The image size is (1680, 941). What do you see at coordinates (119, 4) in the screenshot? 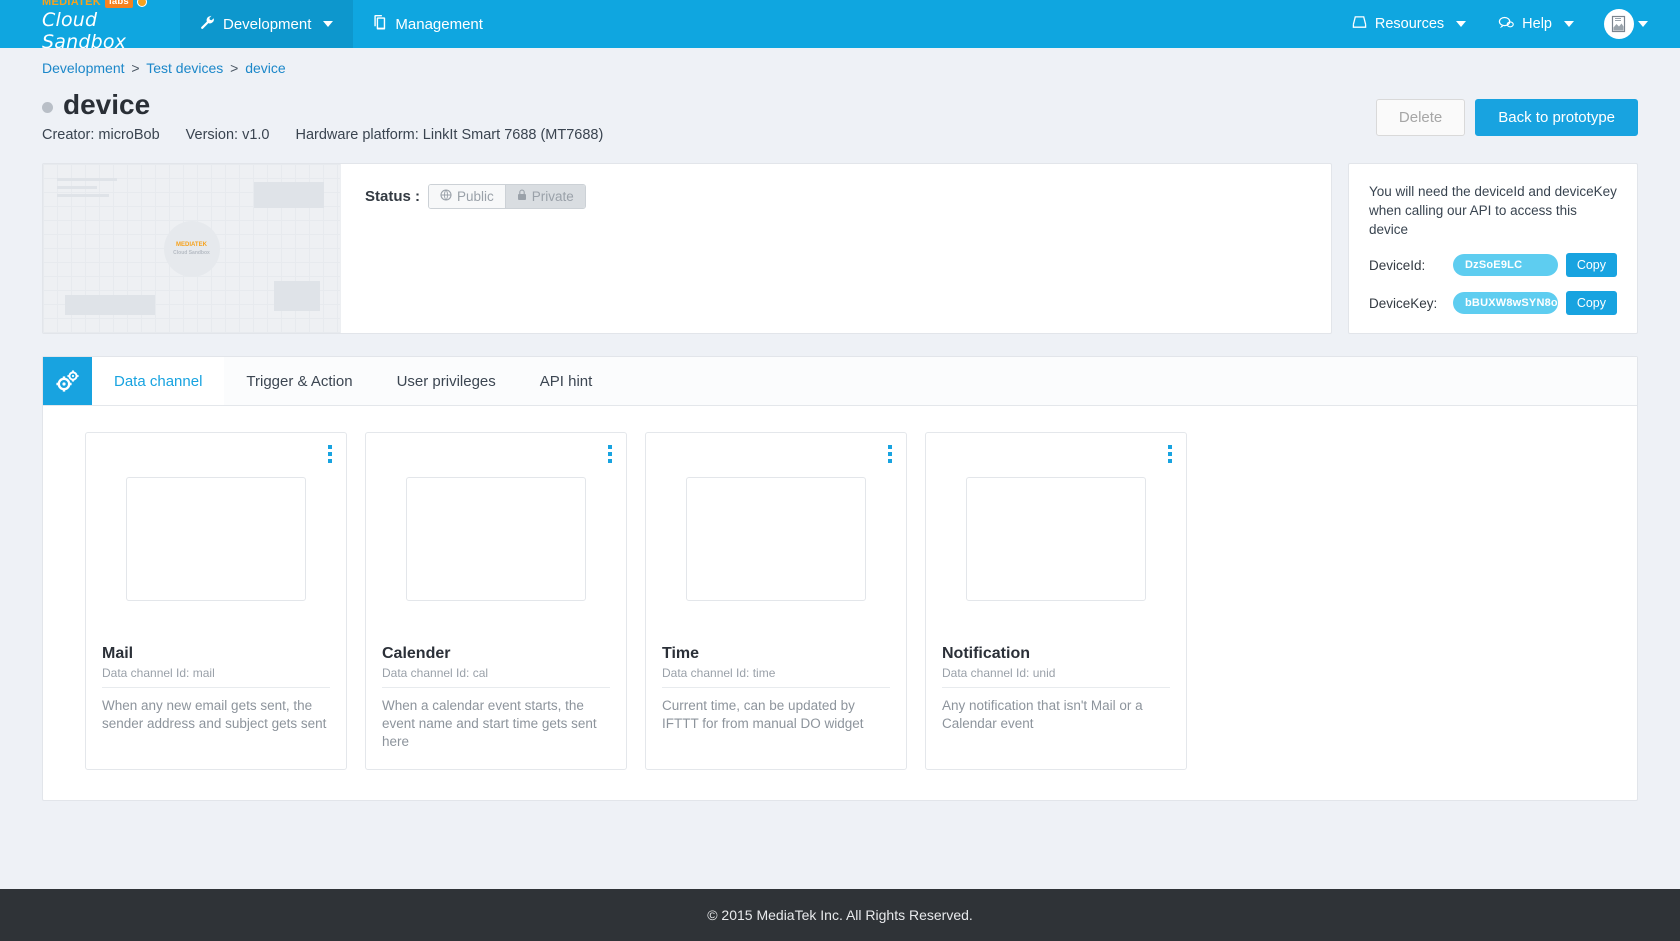
I see `brand-labs-badge: labs` at bounding box center [119, 4].